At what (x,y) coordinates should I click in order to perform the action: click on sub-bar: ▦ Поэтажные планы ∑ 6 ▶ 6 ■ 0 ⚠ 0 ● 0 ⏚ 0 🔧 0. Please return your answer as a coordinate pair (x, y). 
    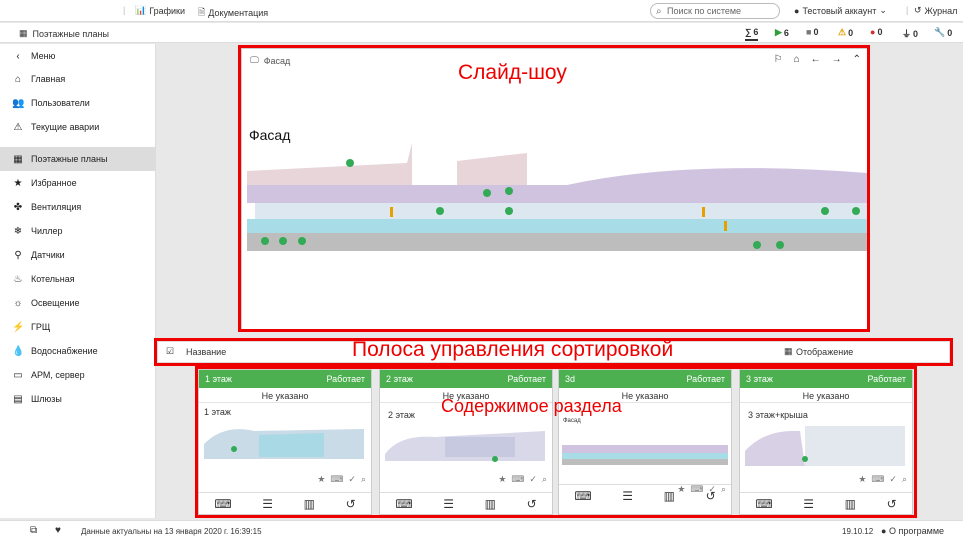
    Looking at the image, I should click on (481, 33).